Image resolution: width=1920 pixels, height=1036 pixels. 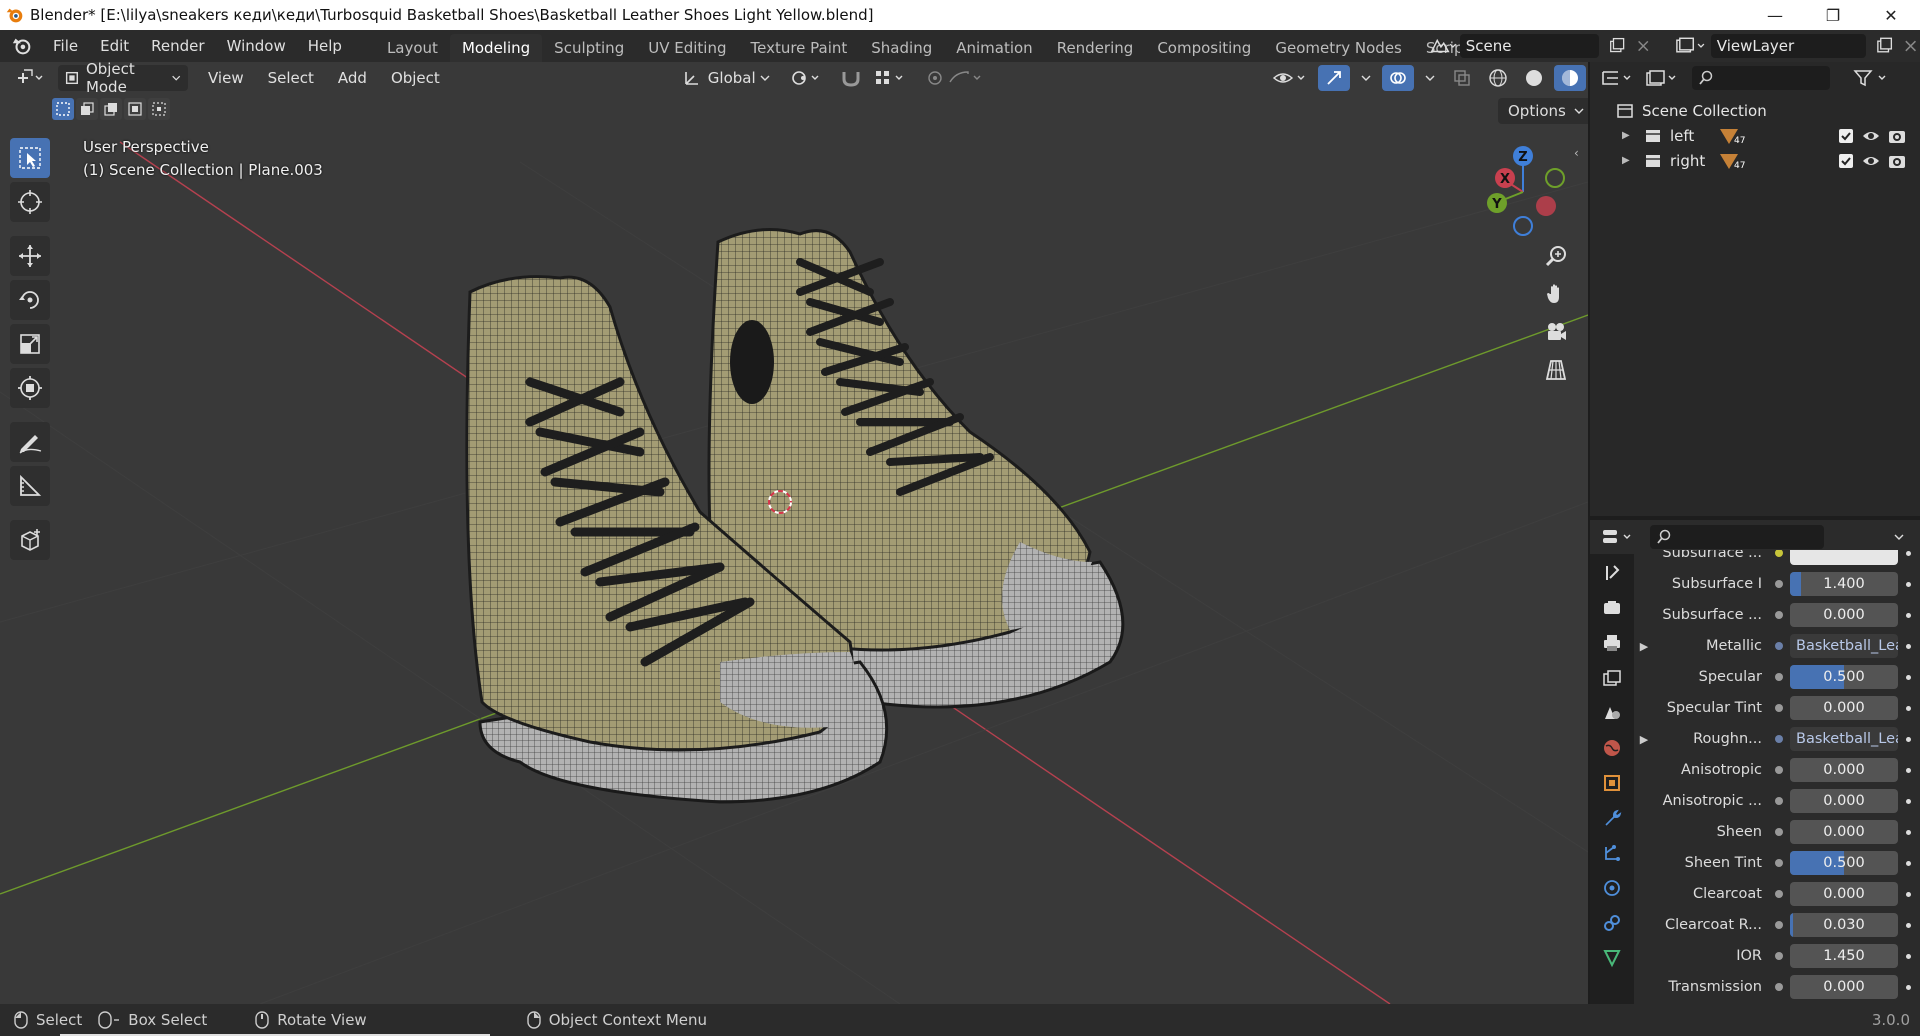 What do you see at coordinates (851, 78) in the screenshot?
I see `snap-toggle` at bounding box center [851, 78].